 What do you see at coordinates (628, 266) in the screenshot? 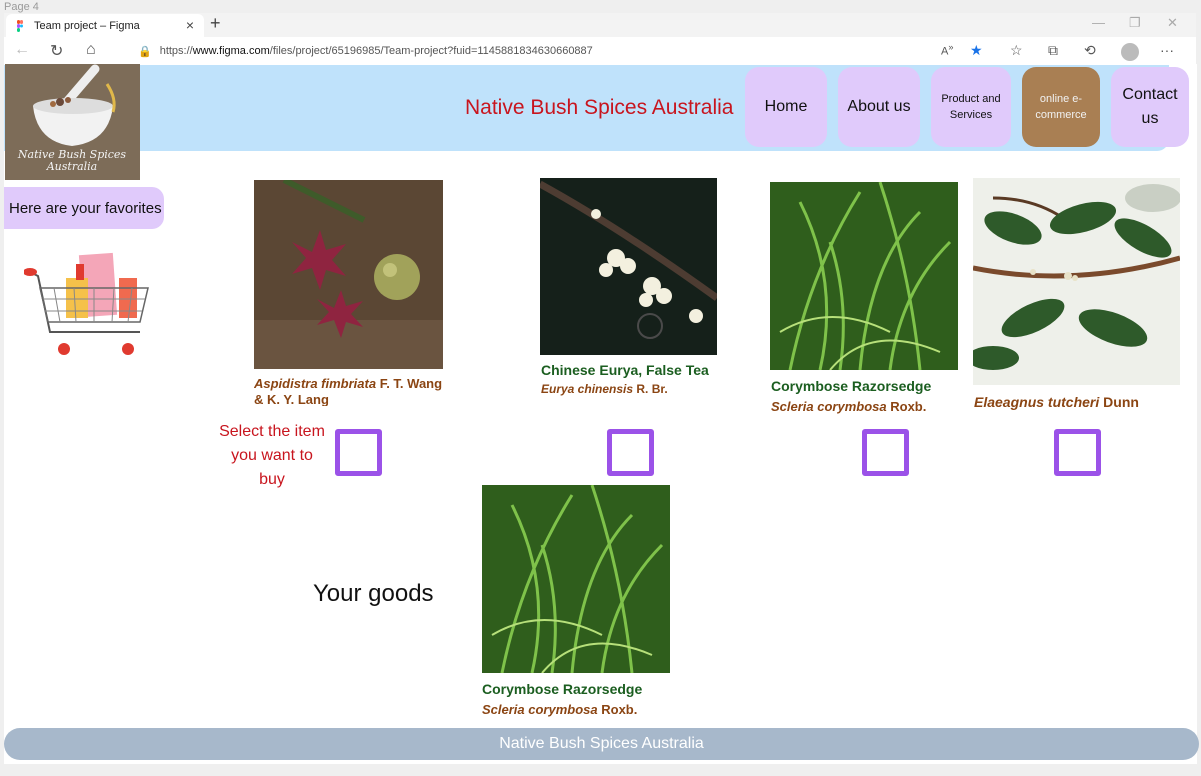
I see `product-image-eurya` at bounding box center [628, 266].